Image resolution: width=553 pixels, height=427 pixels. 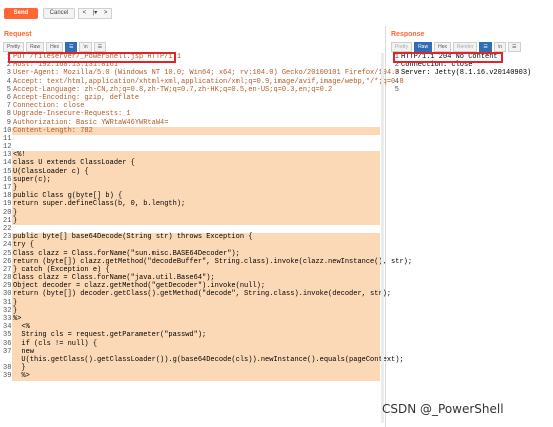 I want to click on code-line: 24 try {, so click(x=191, y=245).